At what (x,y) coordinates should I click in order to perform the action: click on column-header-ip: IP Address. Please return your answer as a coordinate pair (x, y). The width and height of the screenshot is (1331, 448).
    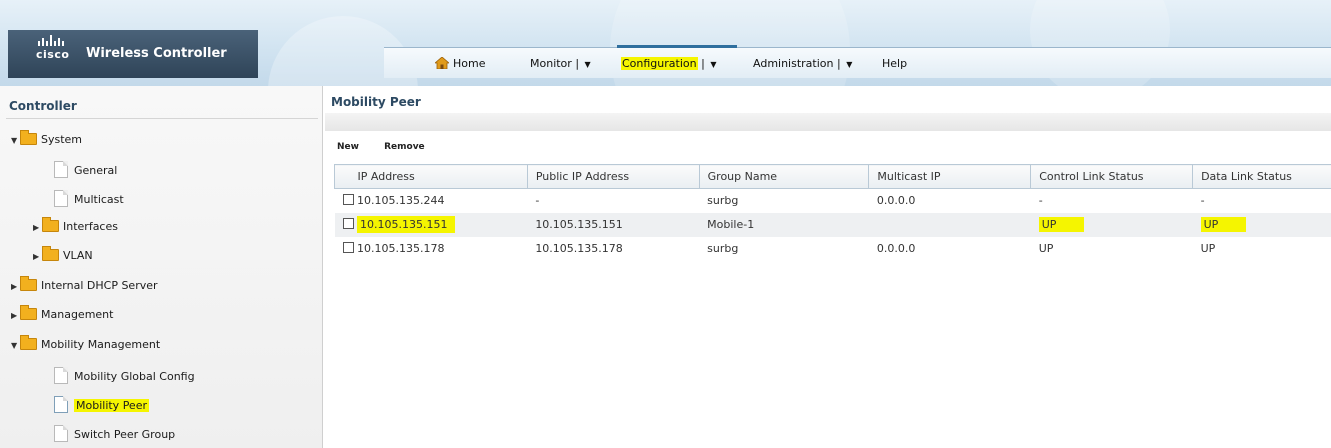
    Looking at the image, I should click on (431, 176).